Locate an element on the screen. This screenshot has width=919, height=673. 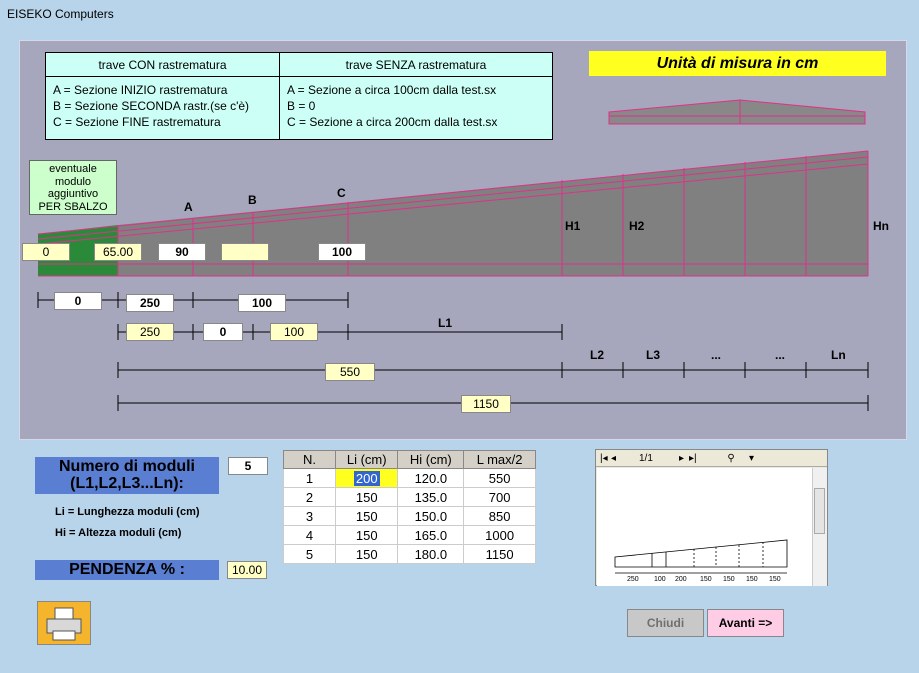
label-h1: H1 is located at coordinates (573, 226).